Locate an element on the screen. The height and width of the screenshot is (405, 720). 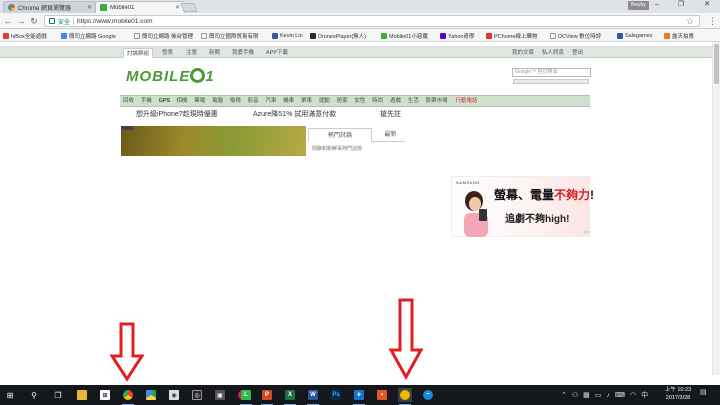
people-icon: ⚇ is located at coordinates (575, 395).